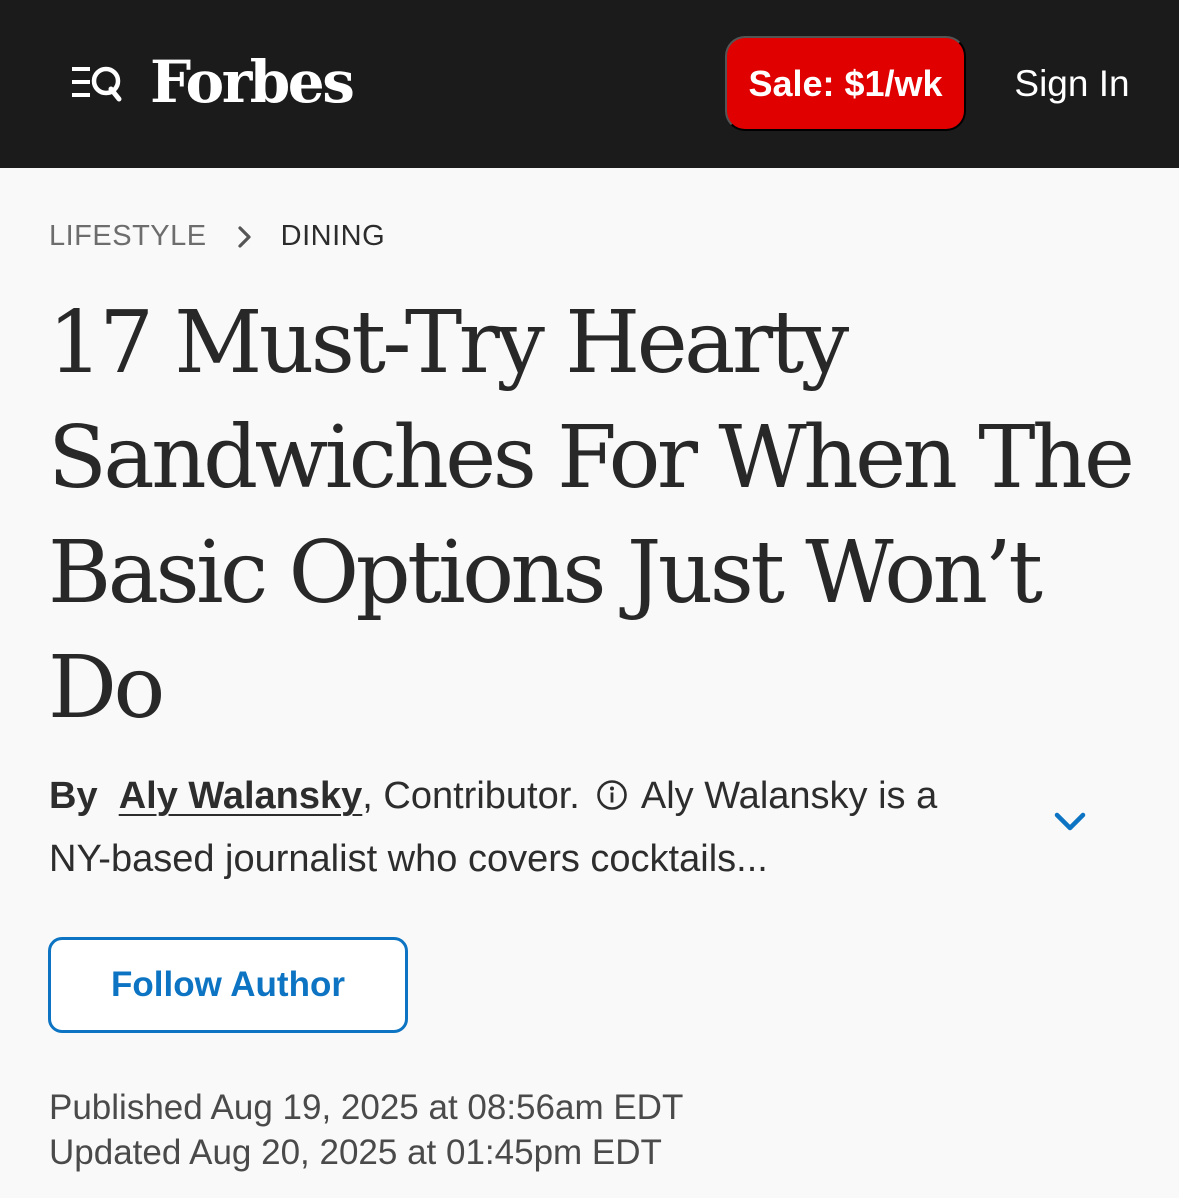  What do you see at coordinates (128, 236) in the screenshot?
I see `breadcrumb-lifestyle-link: LIFESTYLE` at bounding box center [128, 236].